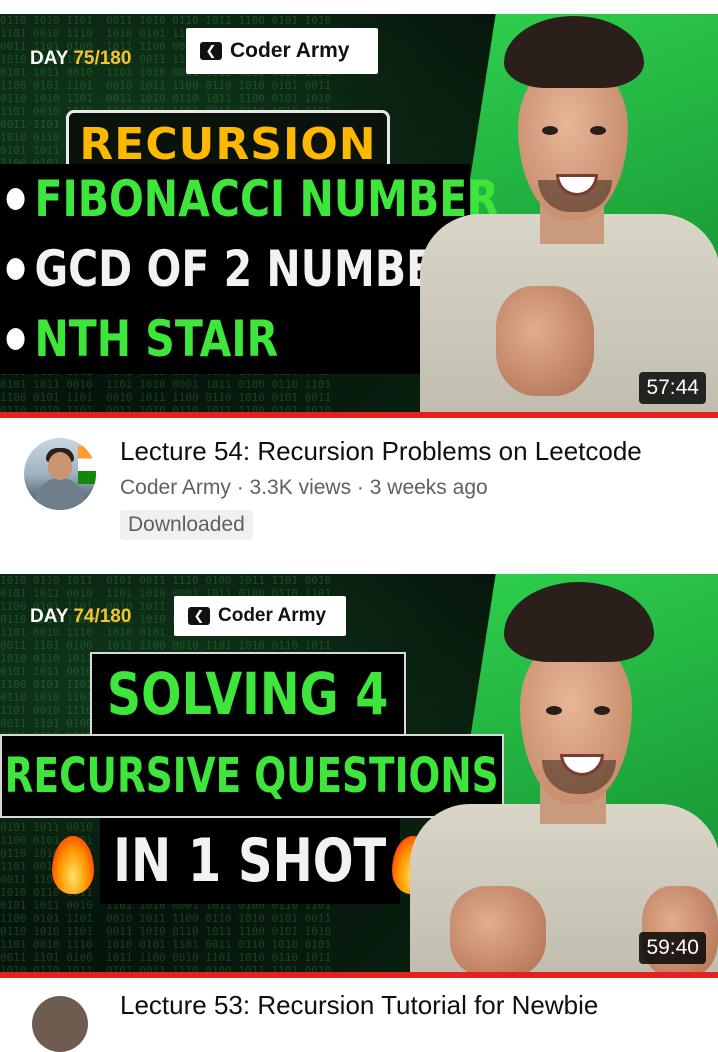 This screenshot has height=1052, width=718. I want to click on topic-item: GCD OF 2 NUMBER, so click(233, 269).